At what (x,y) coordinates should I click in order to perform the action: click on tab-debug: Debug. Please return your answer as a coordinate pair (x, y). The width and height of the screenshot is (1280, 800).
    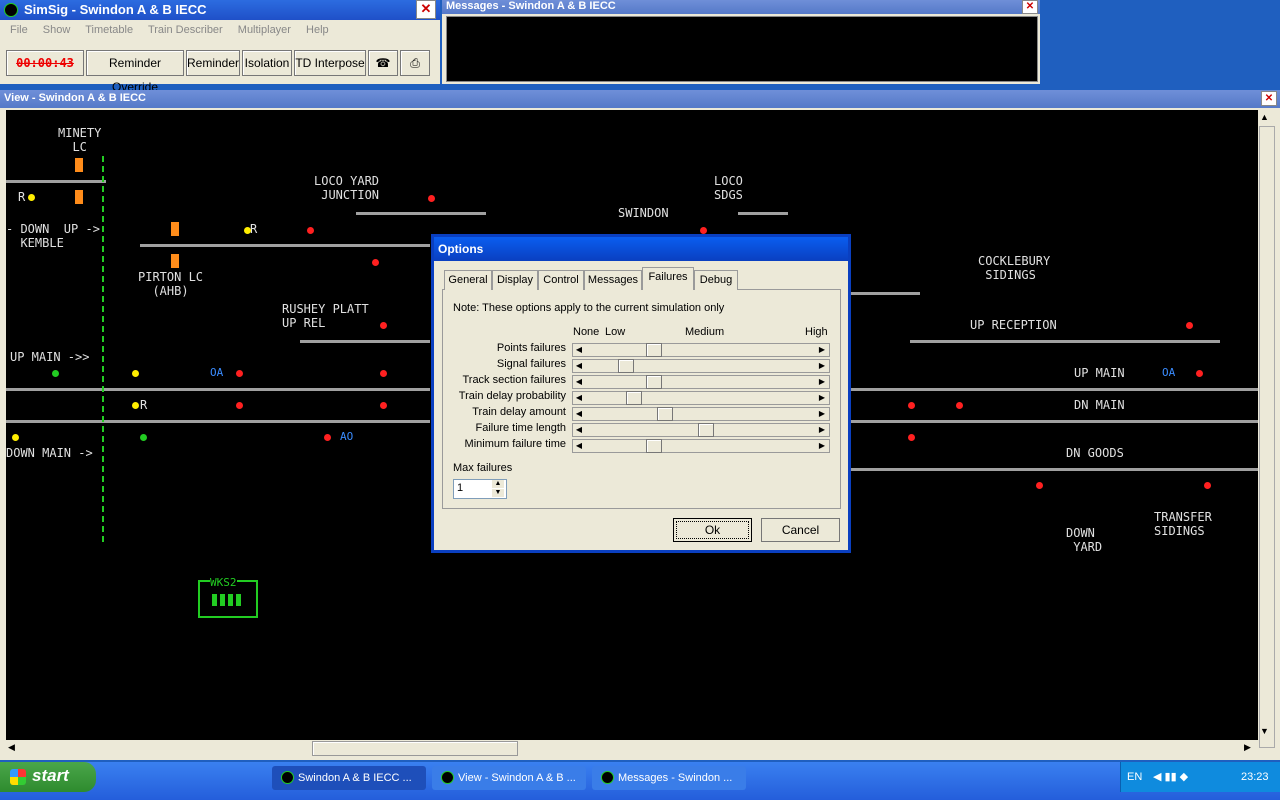
    Looking at the image, I should click on (716, 280).